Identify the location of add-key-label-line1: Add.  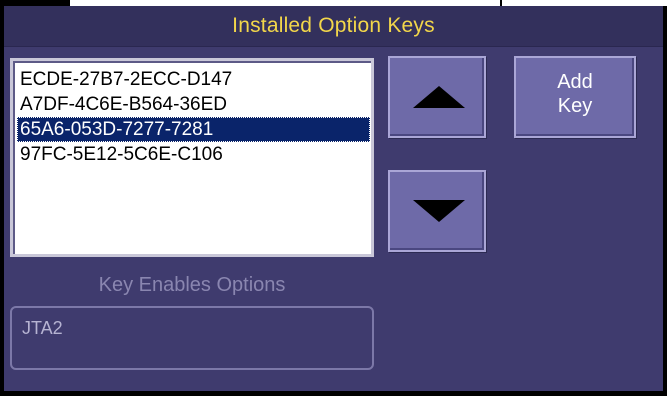
(575, 82).